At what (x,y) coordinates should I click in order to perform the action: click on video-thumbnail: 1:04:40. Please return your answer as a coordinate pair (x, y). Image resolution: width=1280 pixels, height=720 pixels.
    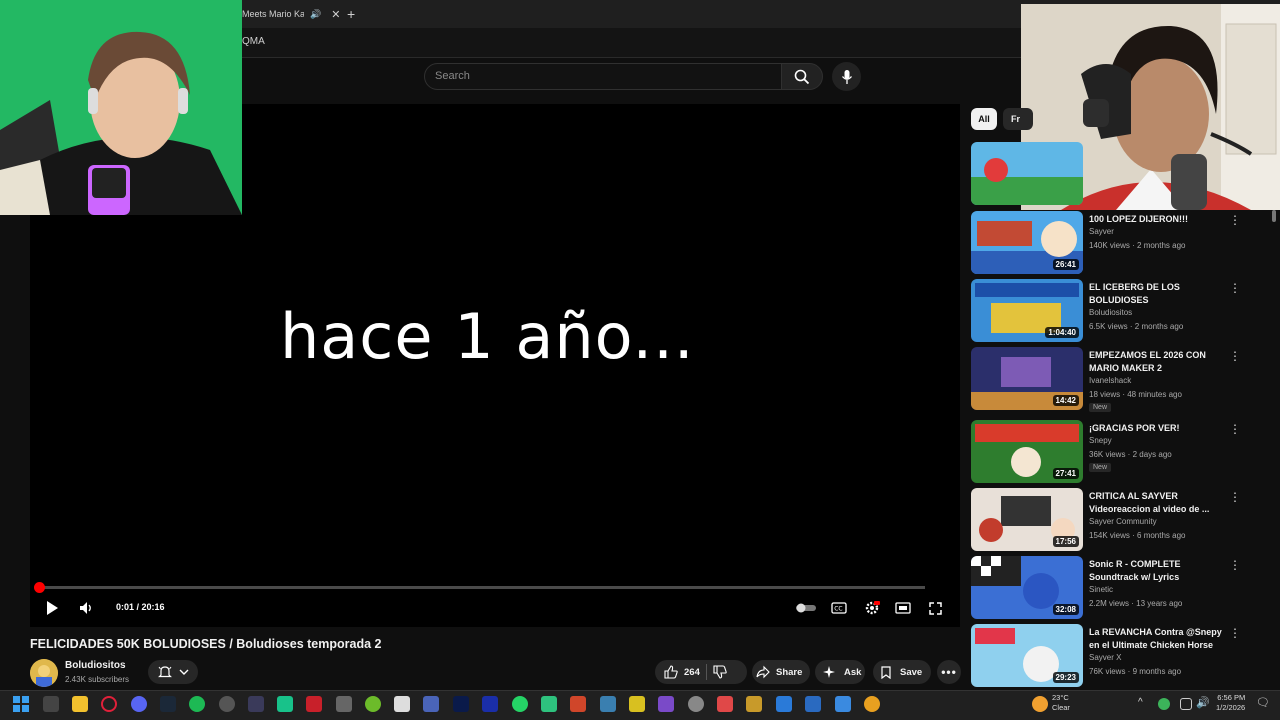
    Looking at the image, I should click on (1027, 310).